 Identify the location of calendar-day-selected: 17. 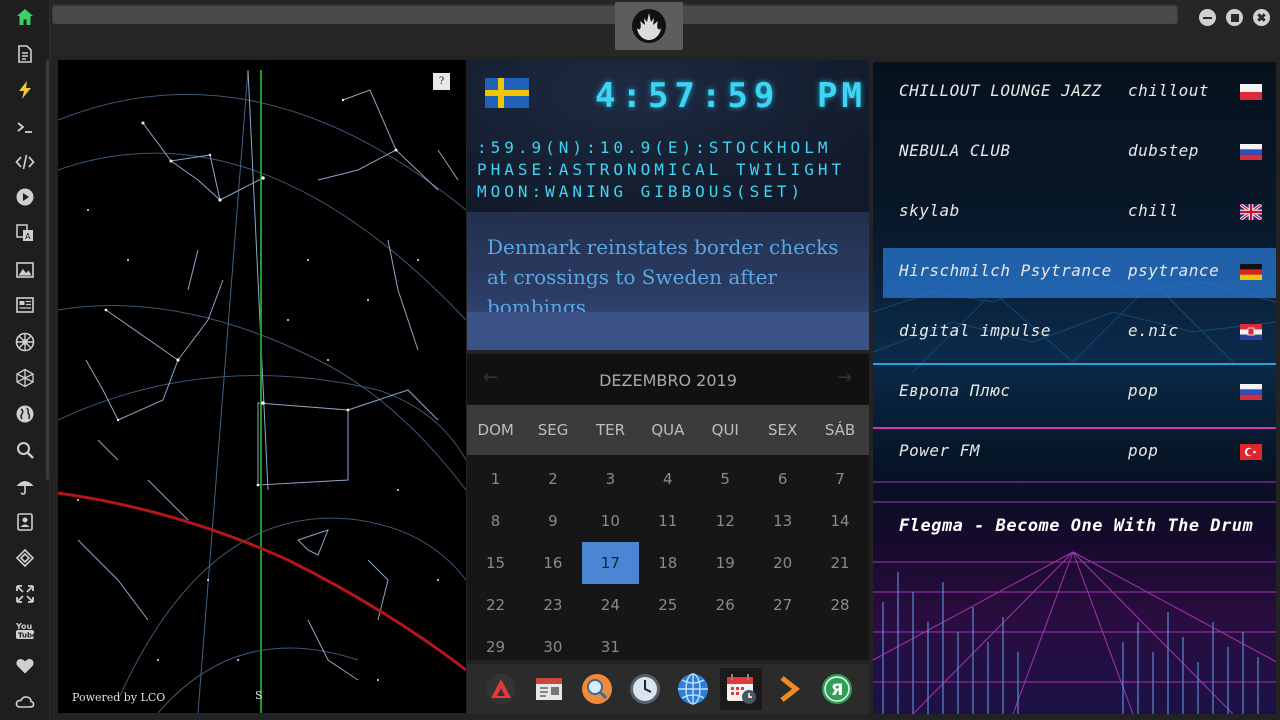
(610, 563).